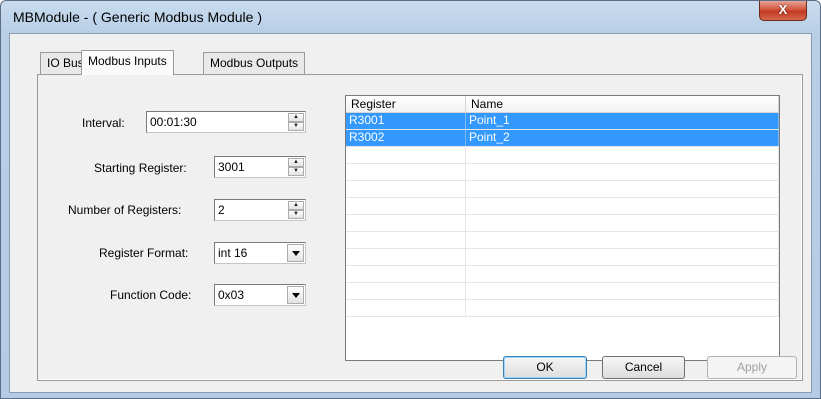 The height and width of the screenshot is (399, 821). Describe the element at coordinates (260, 167) in the screenshot. I see `starting-register-spinner: 3001 ▲ ▼` at that location.